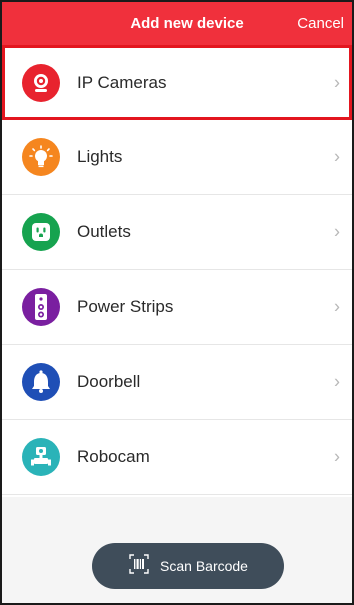 The image size is (354, 605). I want to click on device-item-lights: Lights ›, so click(177, 157).